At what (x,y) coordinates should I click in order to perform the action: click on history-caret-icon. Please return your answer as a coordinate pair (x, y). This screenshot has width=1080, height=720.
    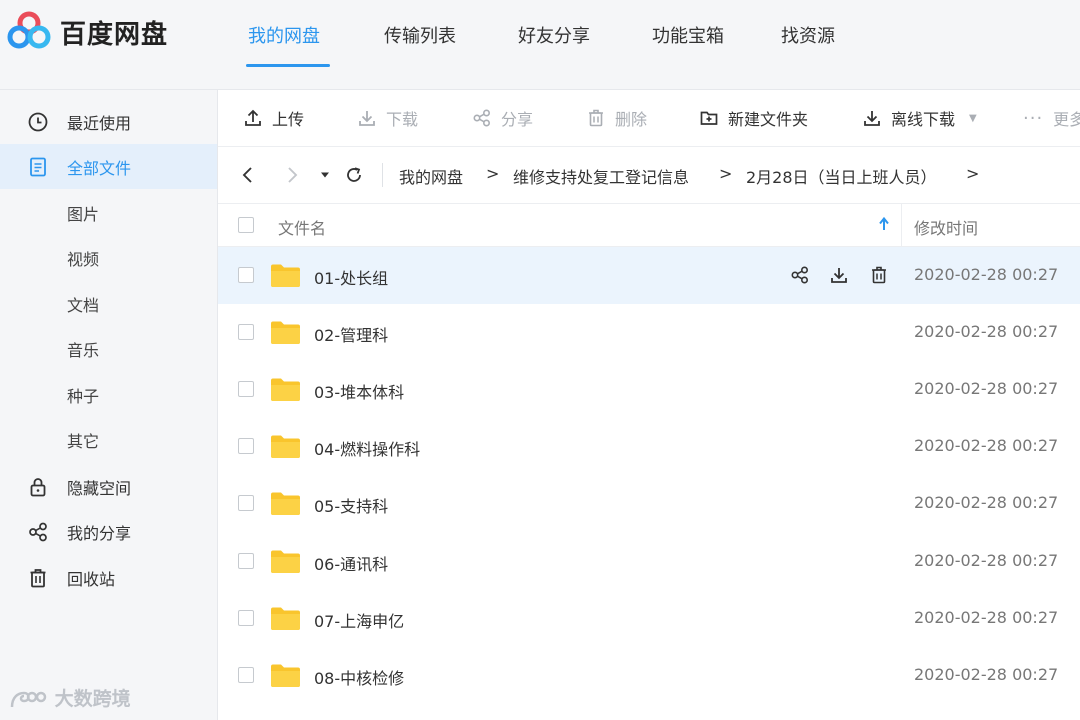
    Looking at the image, I should click on (325, 175).